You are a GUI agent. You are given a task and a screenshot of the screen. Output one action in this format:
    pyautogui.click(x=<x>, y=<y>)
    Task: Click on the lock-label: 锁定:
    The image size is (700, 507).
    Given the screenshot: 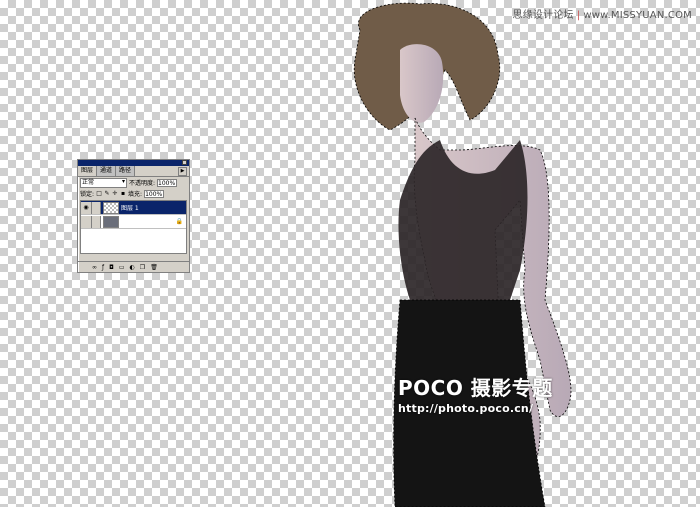 What is the action you would take?
    pyautogui.click(x=87, y=194)
    